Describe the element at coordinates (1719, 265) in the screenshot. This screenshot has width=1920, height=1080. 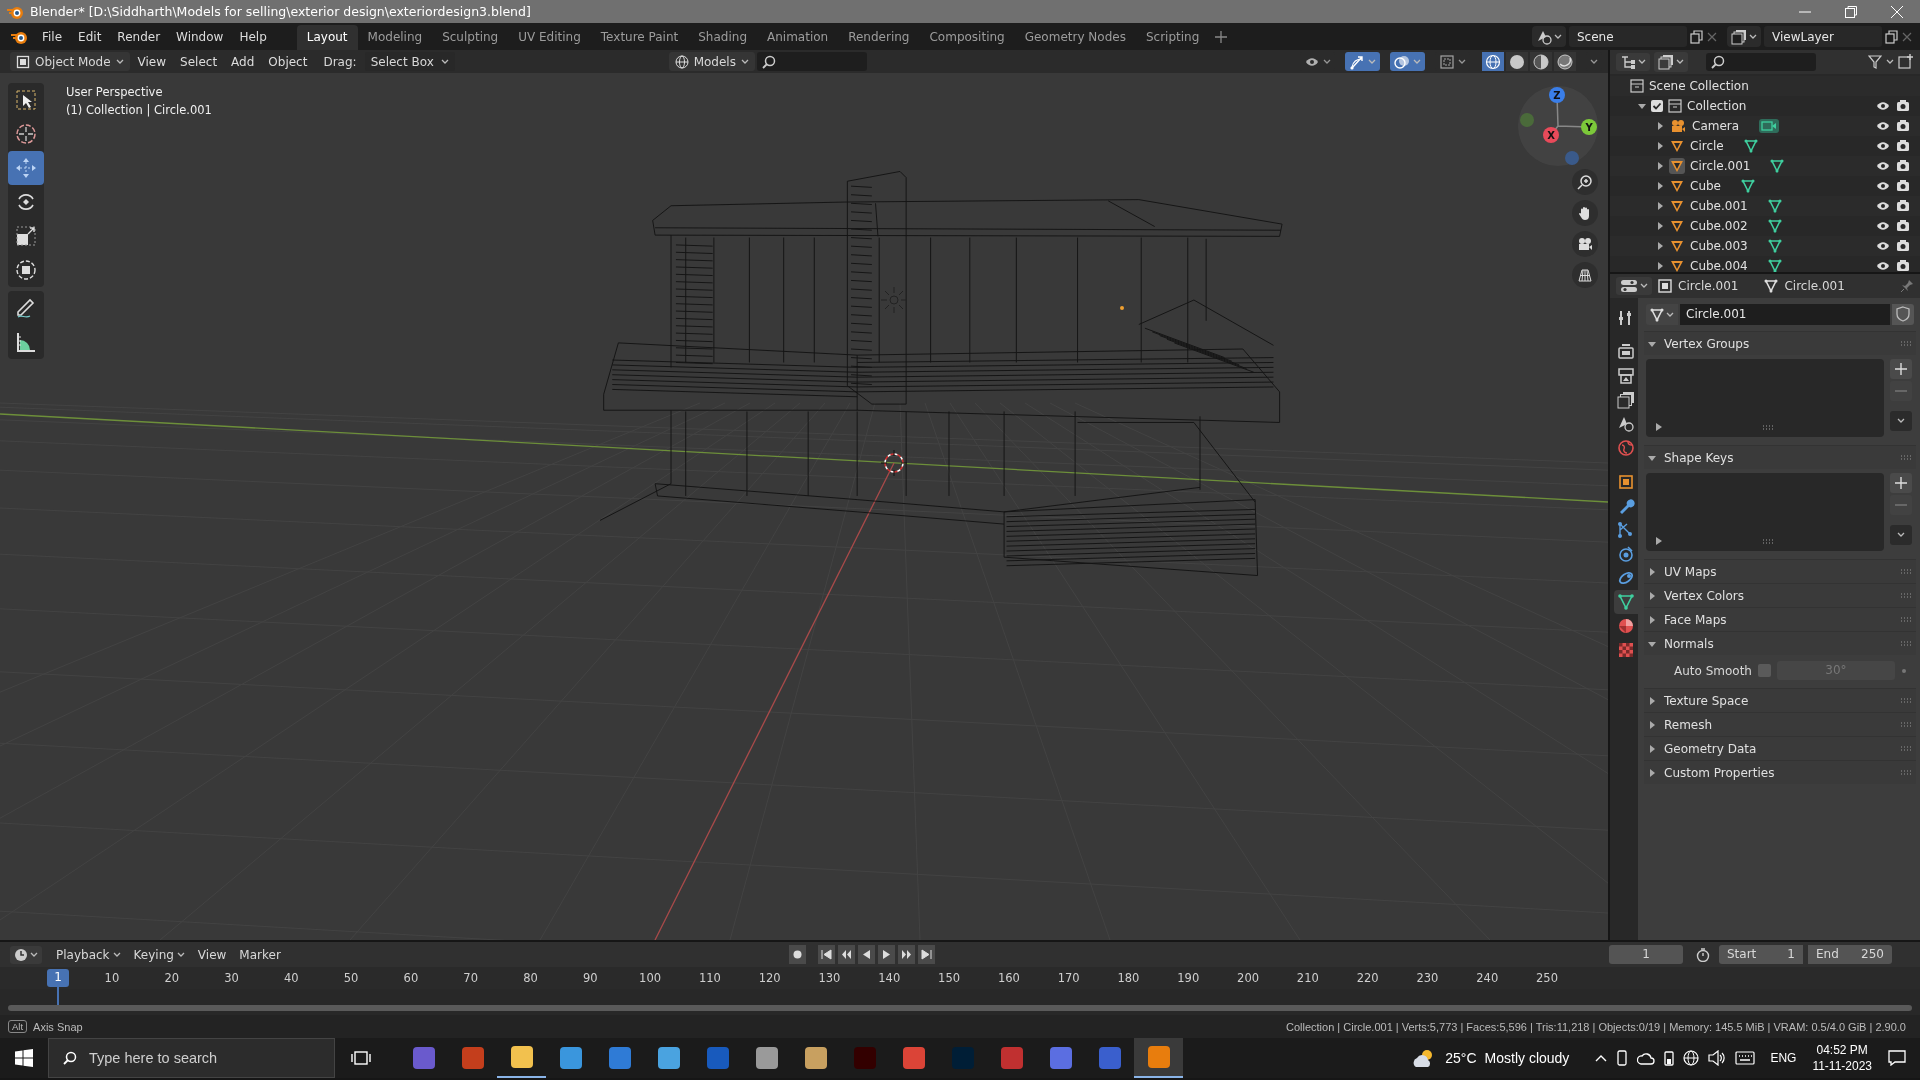
I see `outliner-item: Cube.004` at that location.